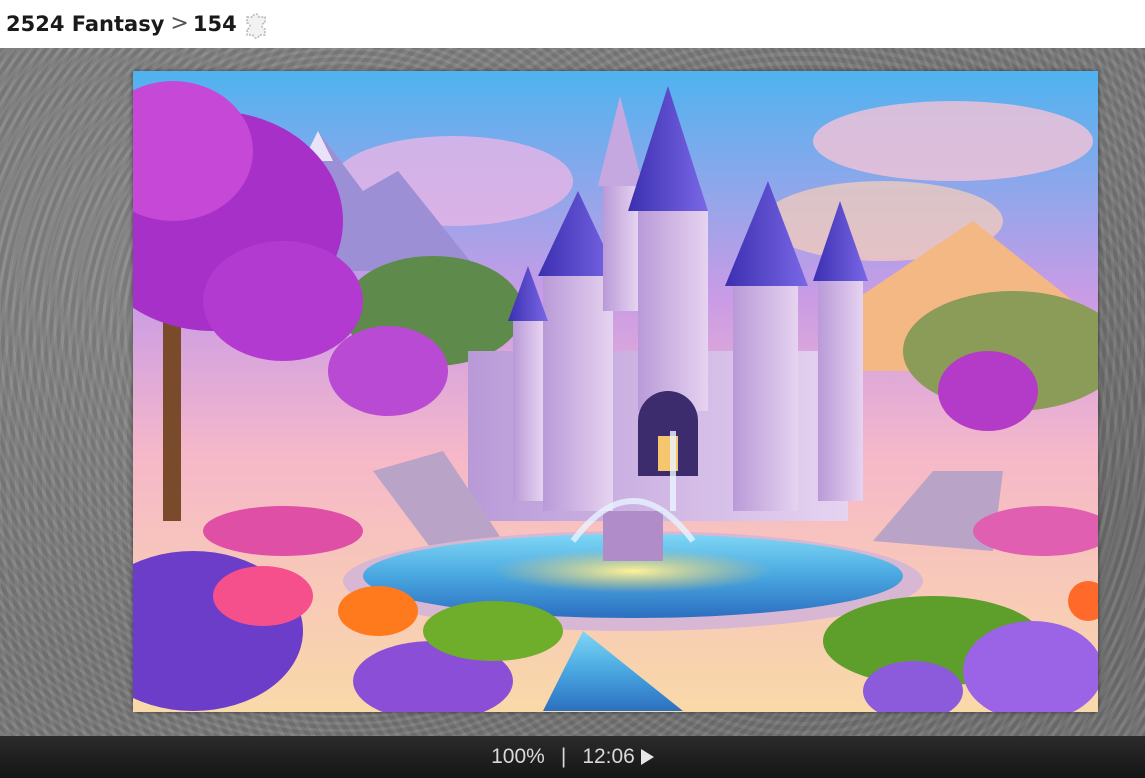  Describe the element at coordinates (572, 24) in the screenshot. I see `breadcrumb: 2524 Fantasy > 154` at that location.